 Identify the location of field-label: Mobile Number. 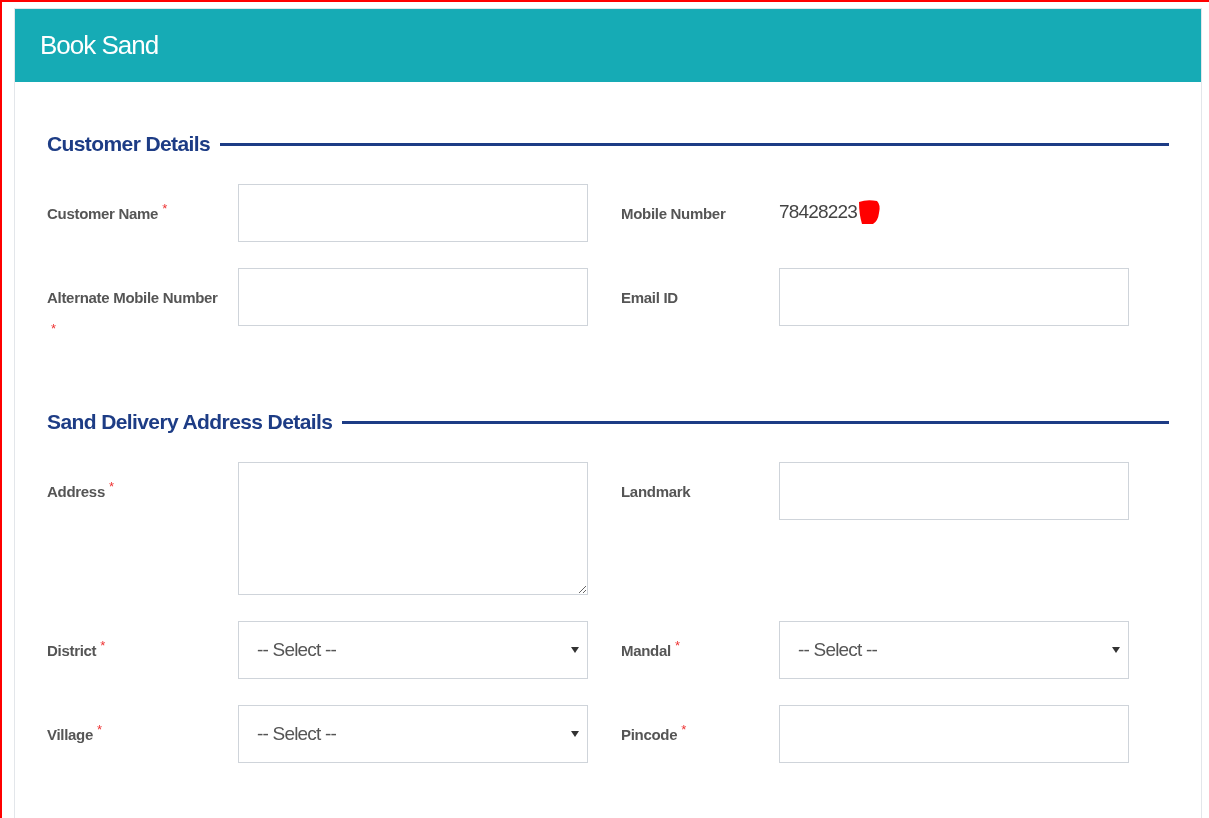
(673, 214).